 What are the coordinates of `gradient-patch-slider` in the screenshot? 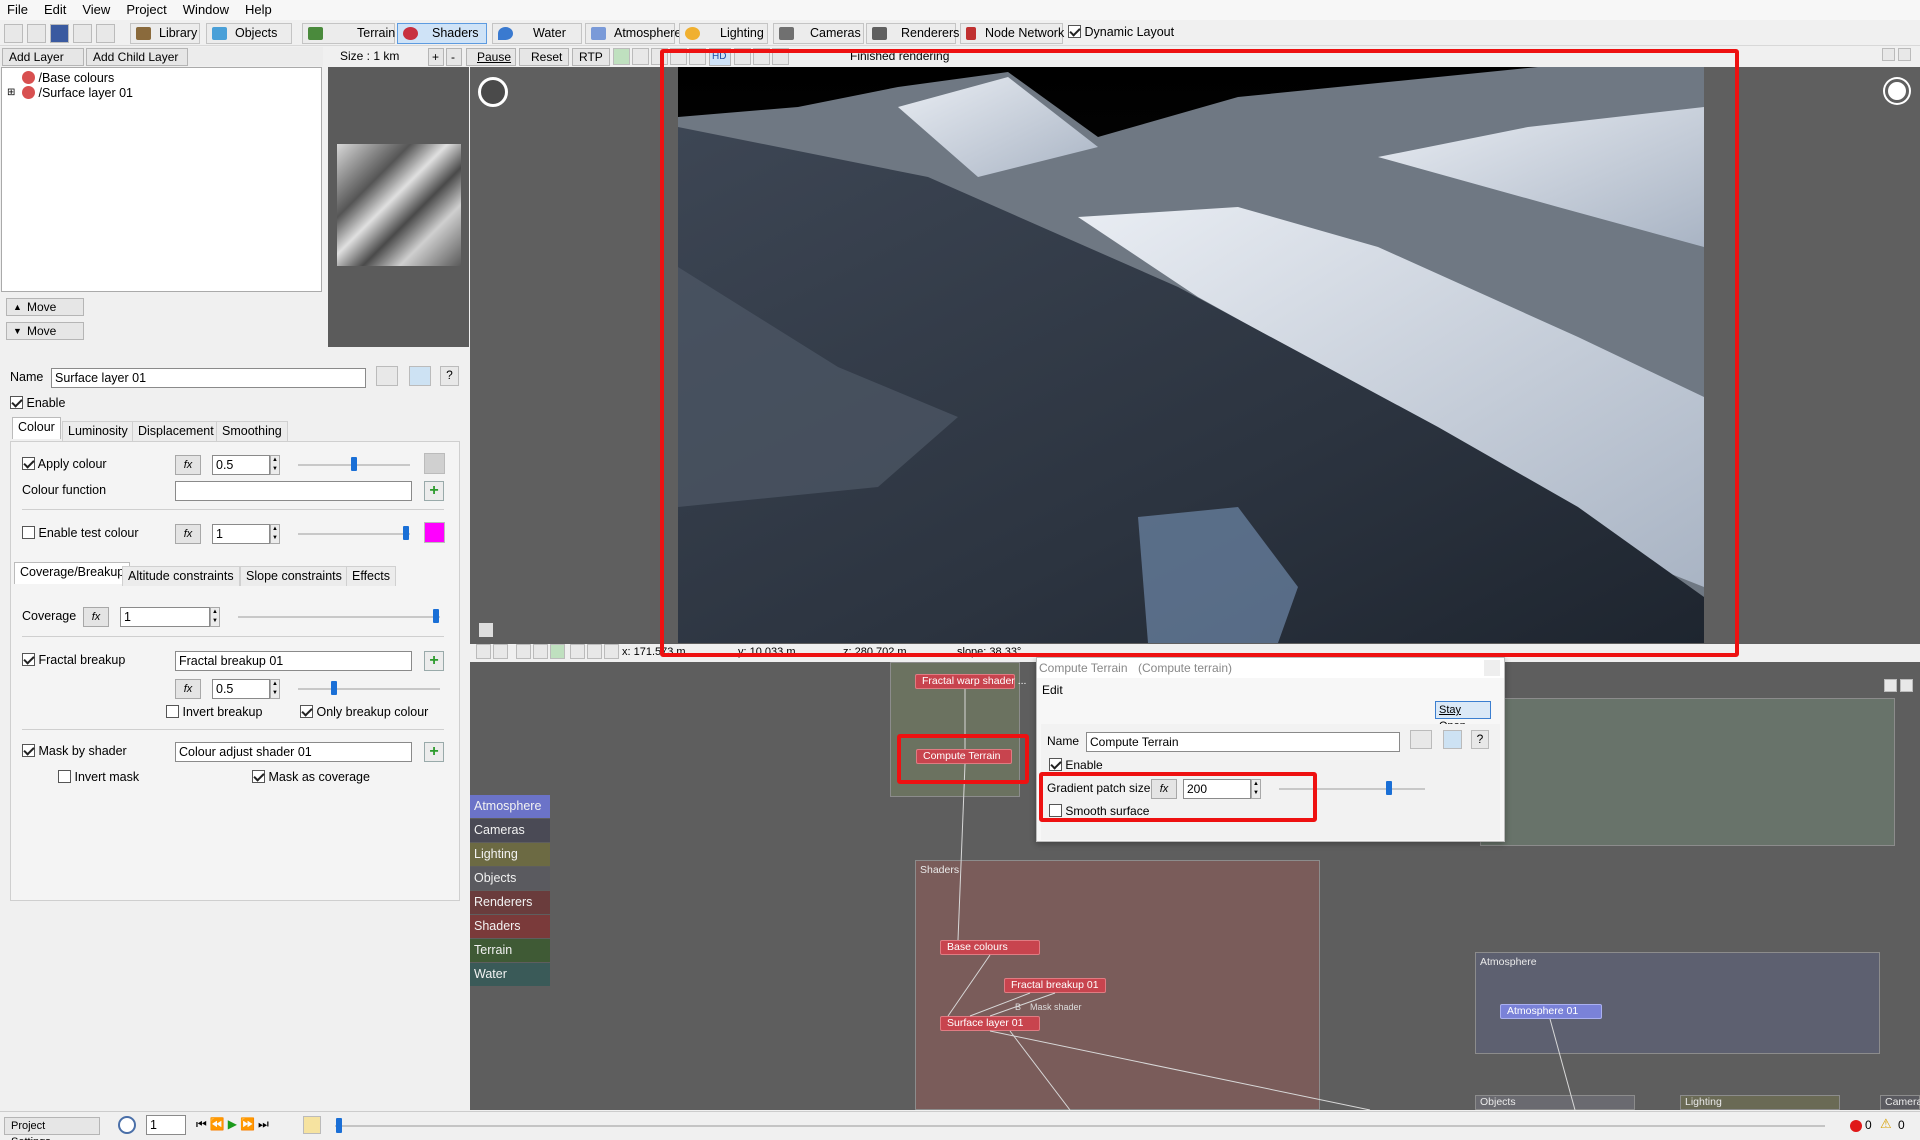 It's located at (1352, 789).